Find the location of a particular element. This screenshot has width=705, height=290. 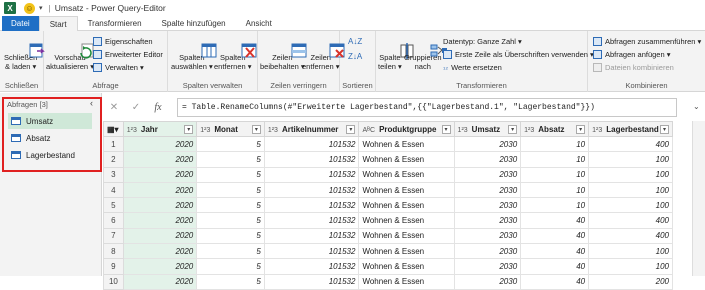

tab-datei: Datei is located at coordinates (20, 23).